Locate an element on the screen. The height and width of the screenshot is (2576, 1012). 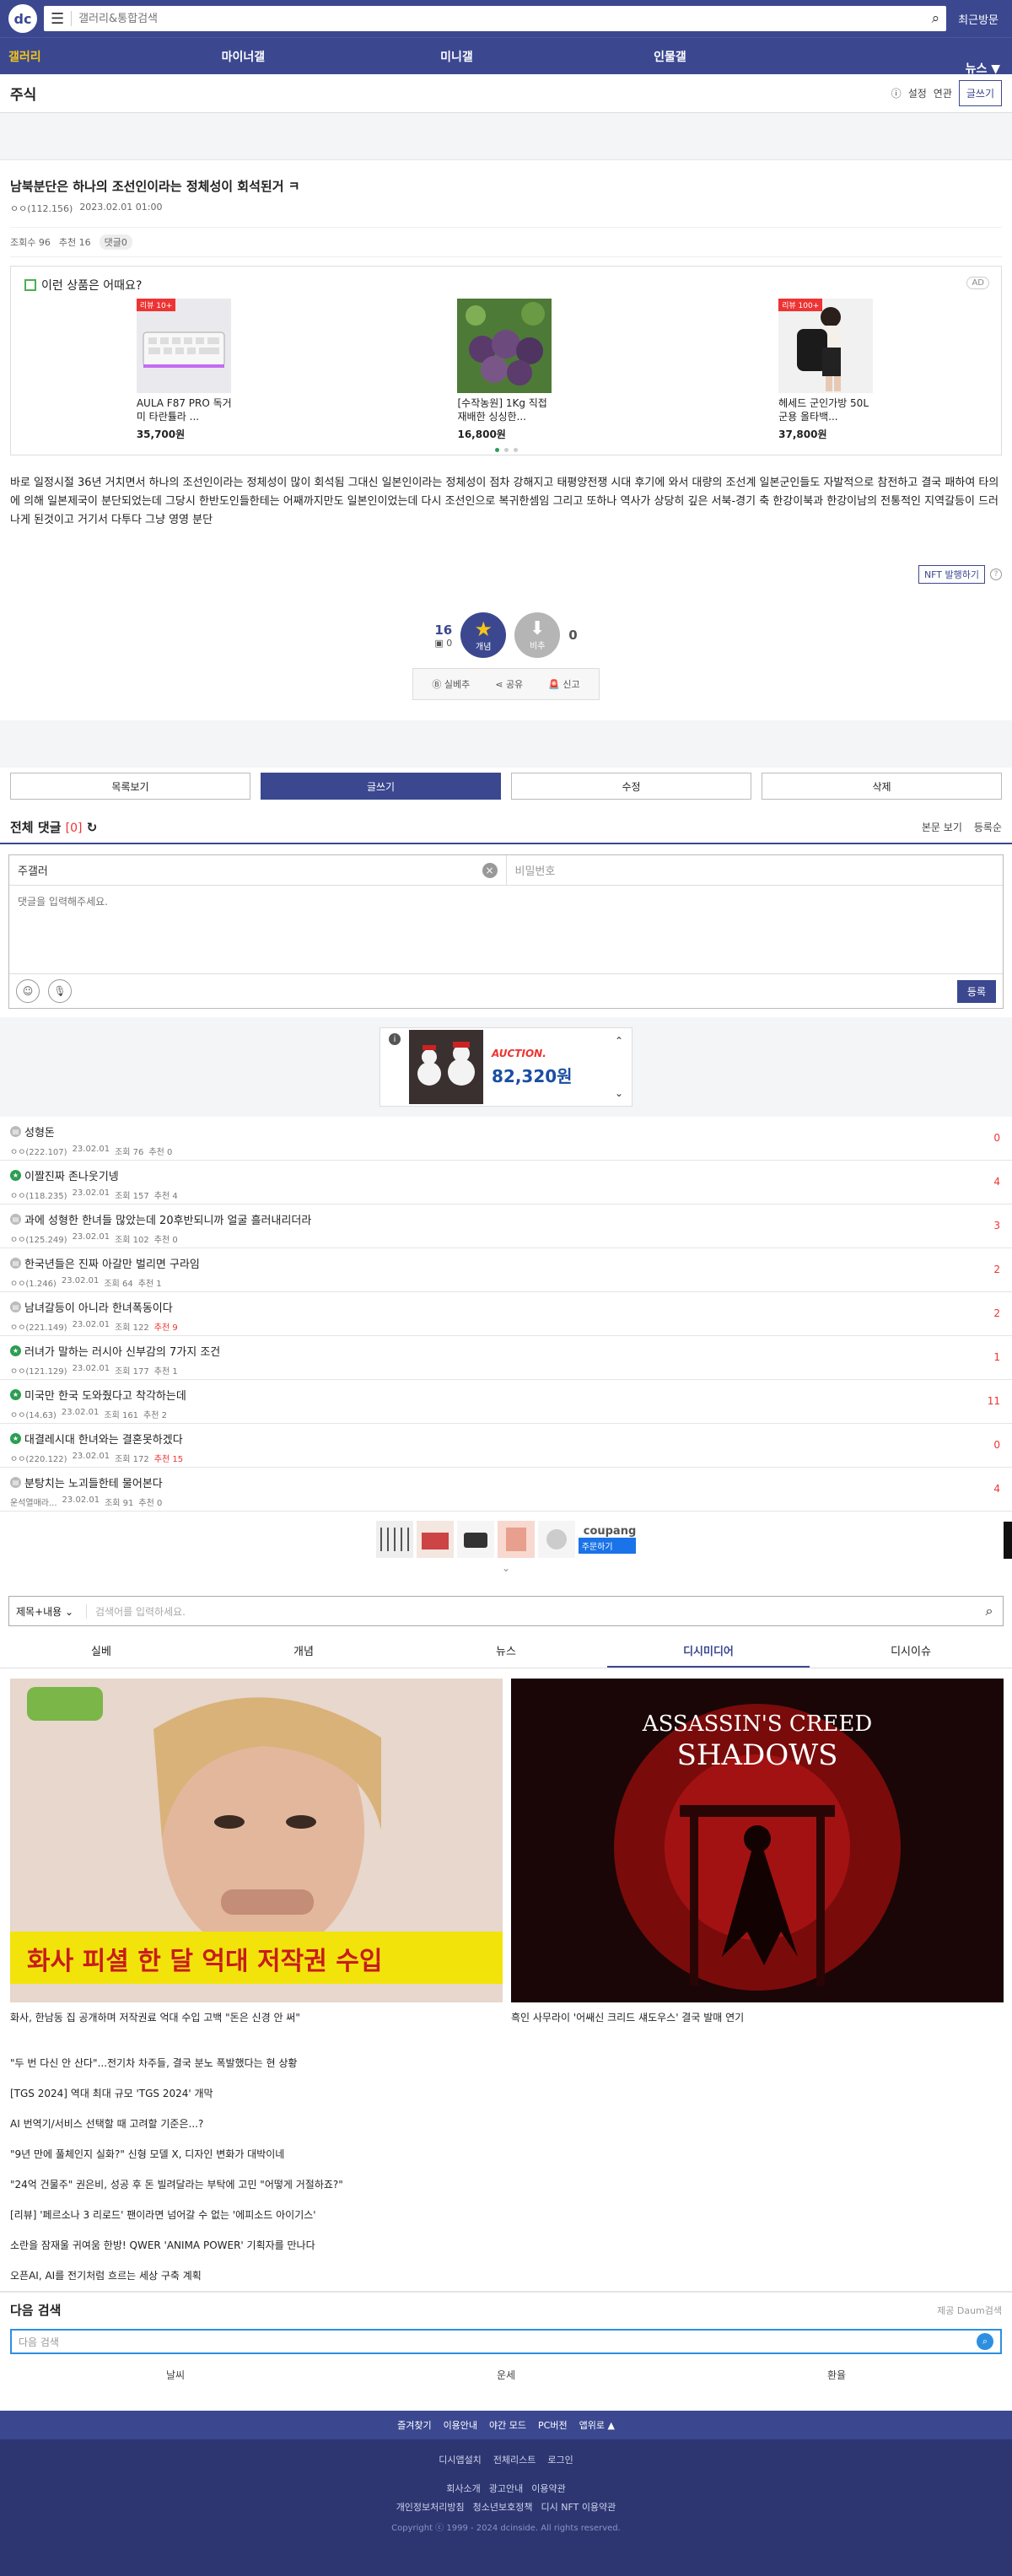
media-thumbnail: ASSASSIN'S CREED SHADOWS is located at coordinates (758, 1840).